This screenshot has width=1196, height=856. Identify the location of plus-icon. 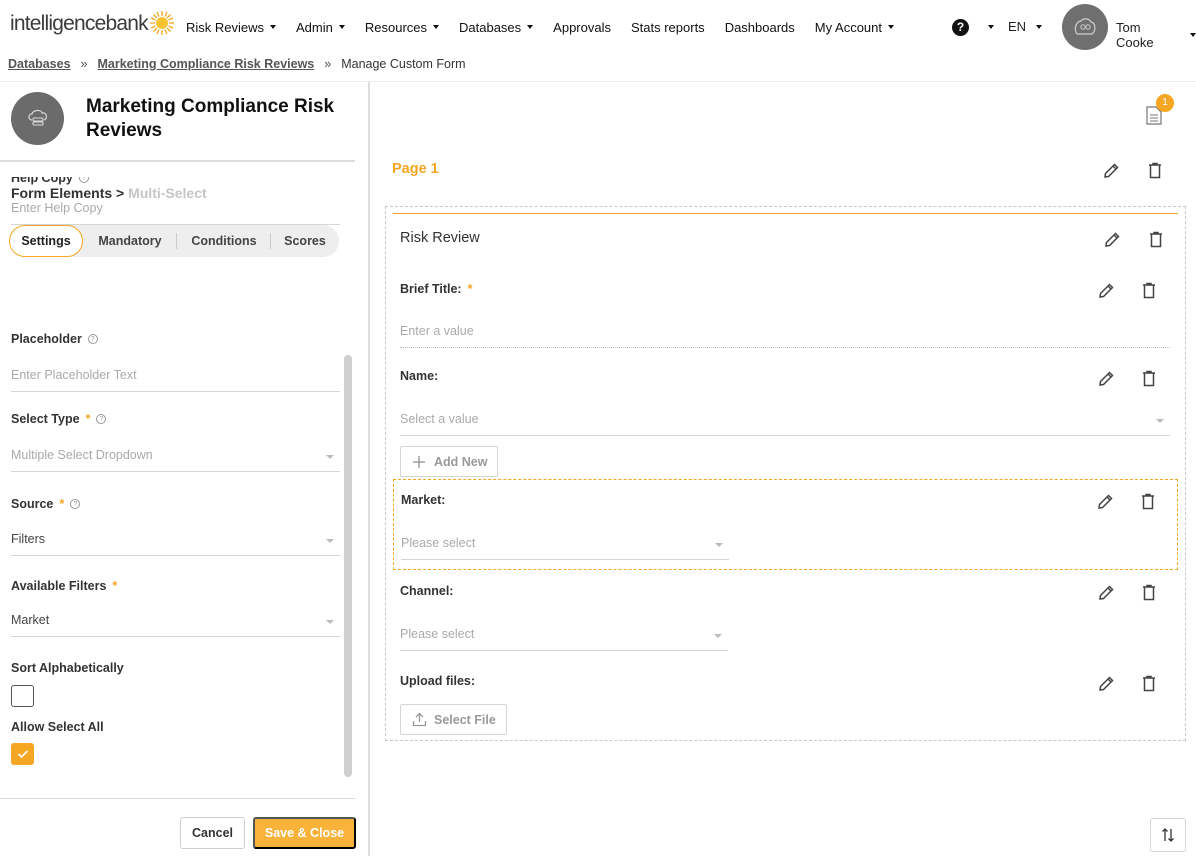
(419, 461).